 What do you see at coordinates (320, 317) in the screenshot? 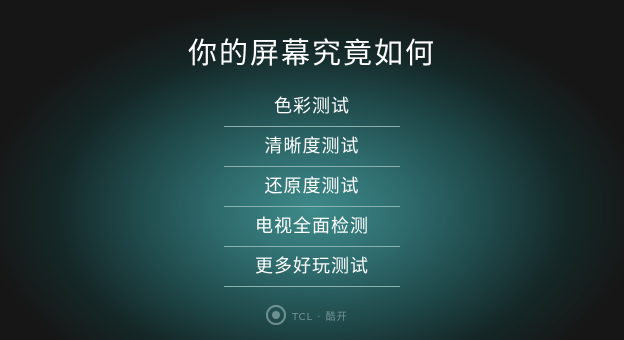
I see `brand-text: TCL · 酷开` at bounding box center [320, 317].